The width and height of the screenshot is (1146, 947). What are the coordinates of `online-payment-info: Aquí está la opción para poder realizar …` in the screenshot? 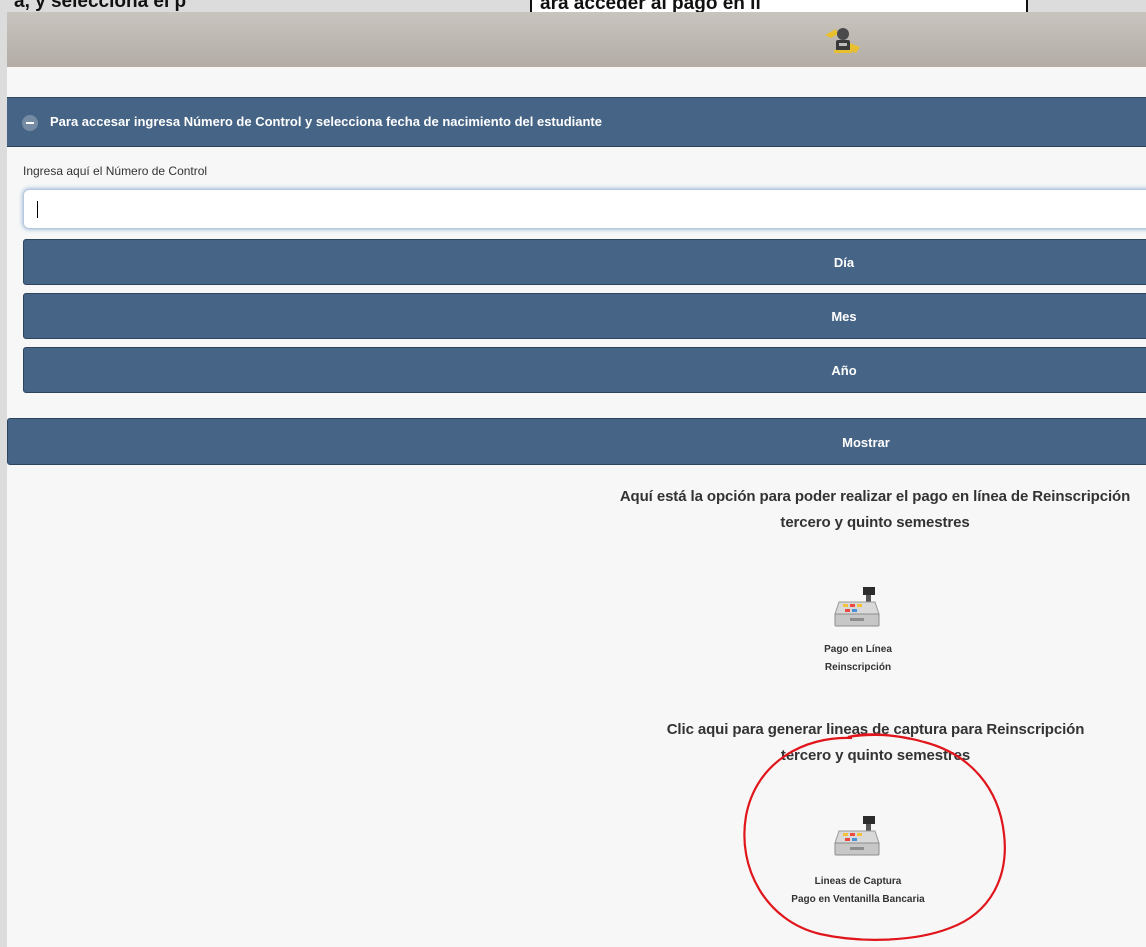 It's located at (846, 510).